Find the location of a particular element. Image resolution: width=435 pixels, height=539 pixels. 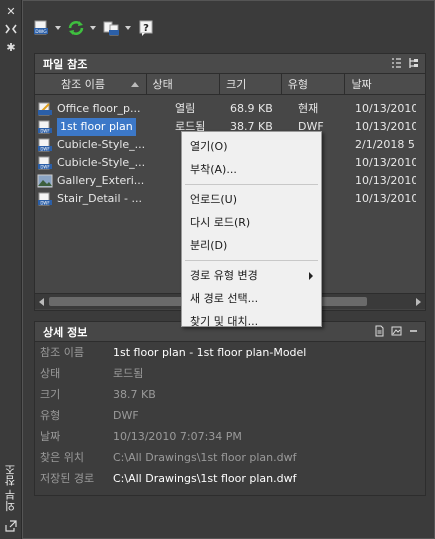

image-icon is located at coordinates (45, 181).